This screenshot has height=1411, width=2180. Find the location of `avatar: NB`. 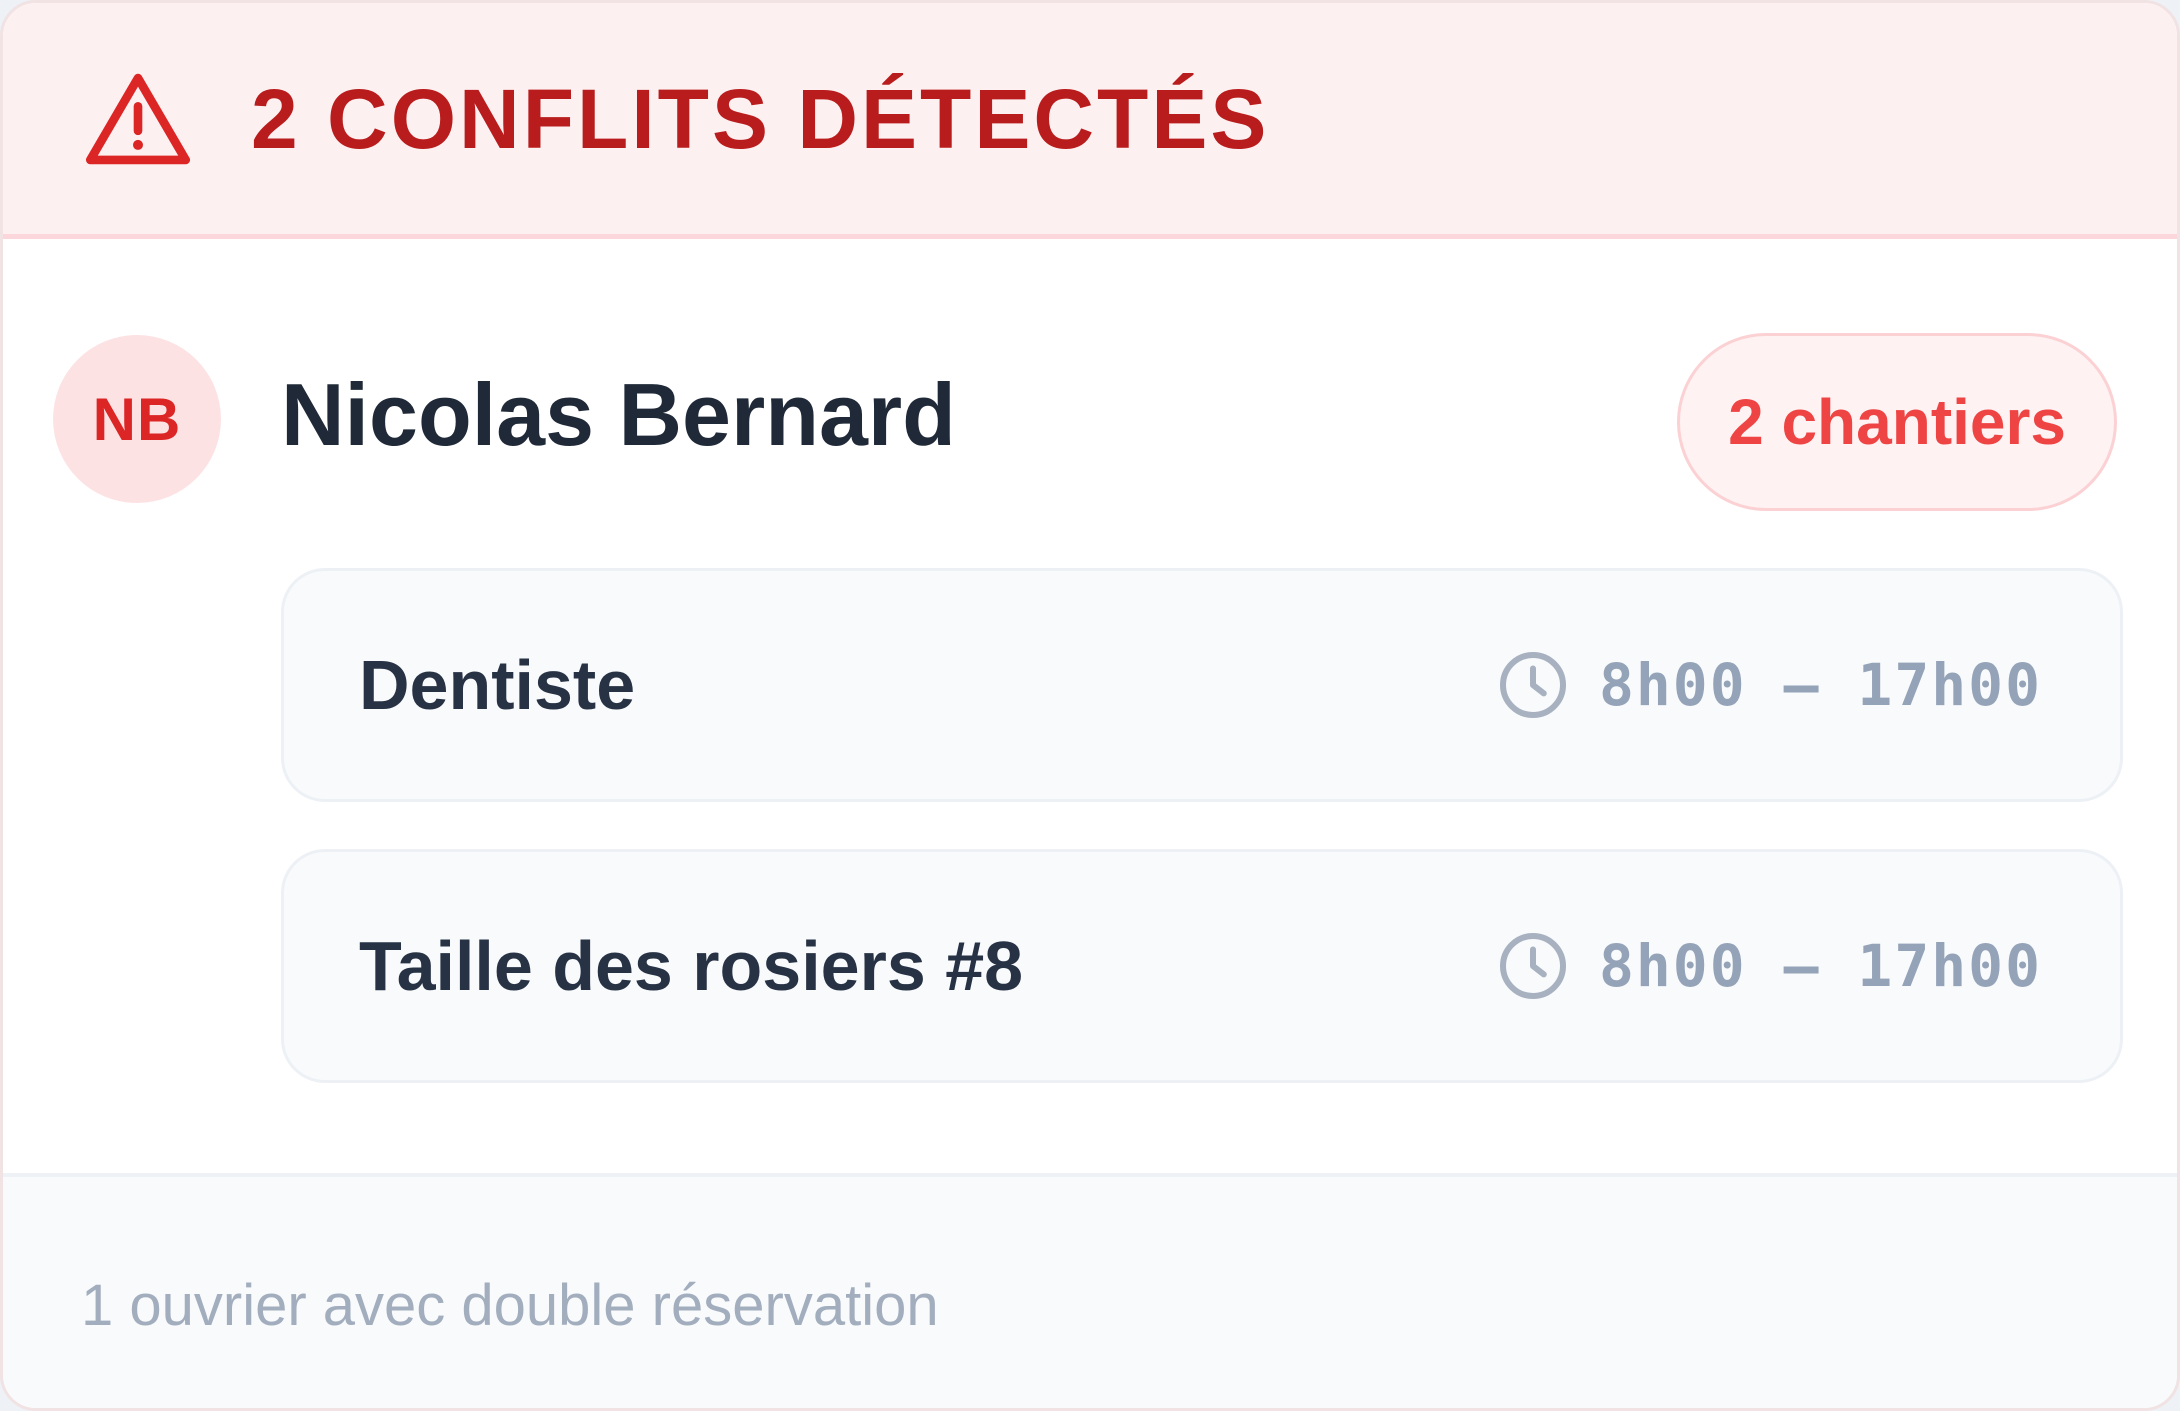

avatar: NB is located at coordinates (137, 419).